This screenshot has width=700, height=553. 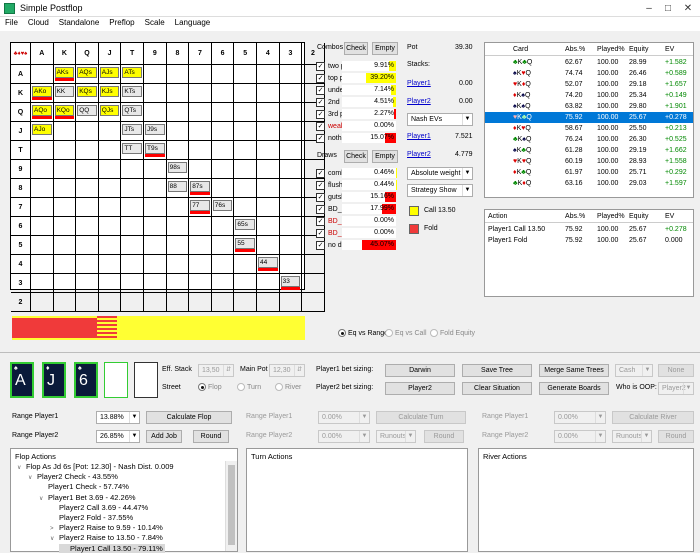 What do you see at coordinates (419, 83) in the screenshot?
I see `stack-player1-link: Player1` at bounding box center [419, 83].